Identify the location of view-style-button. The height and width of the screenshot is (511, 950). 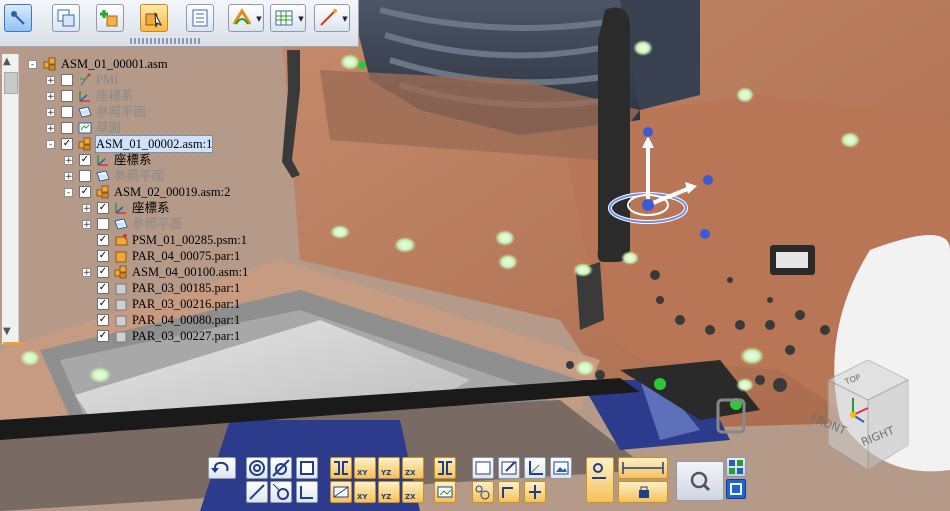
(284, 18).